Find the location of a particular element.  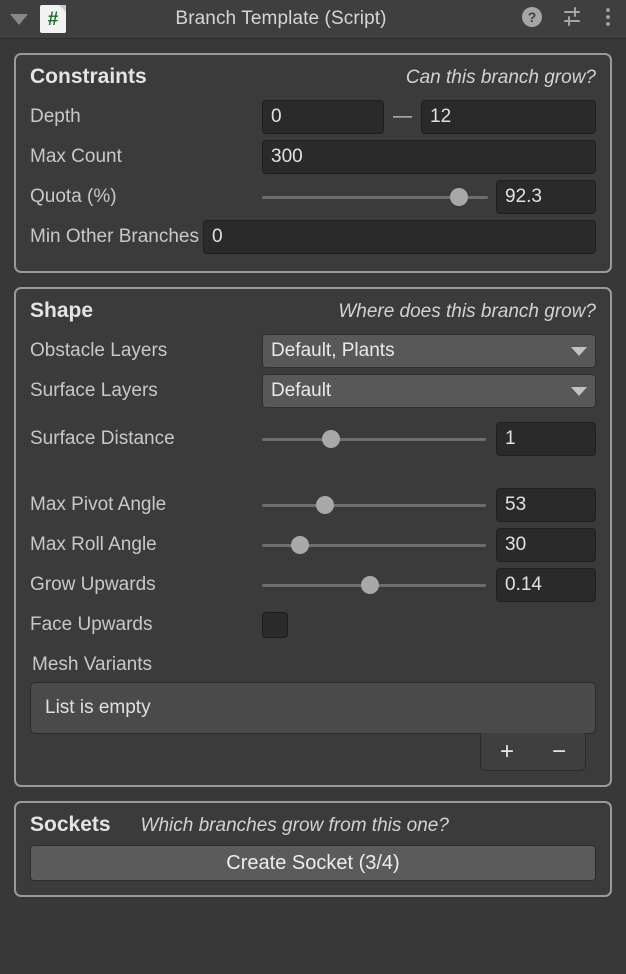

max-pivot-angle-row: Max Pivot Angle 53 is located at coordinates (313, 505).